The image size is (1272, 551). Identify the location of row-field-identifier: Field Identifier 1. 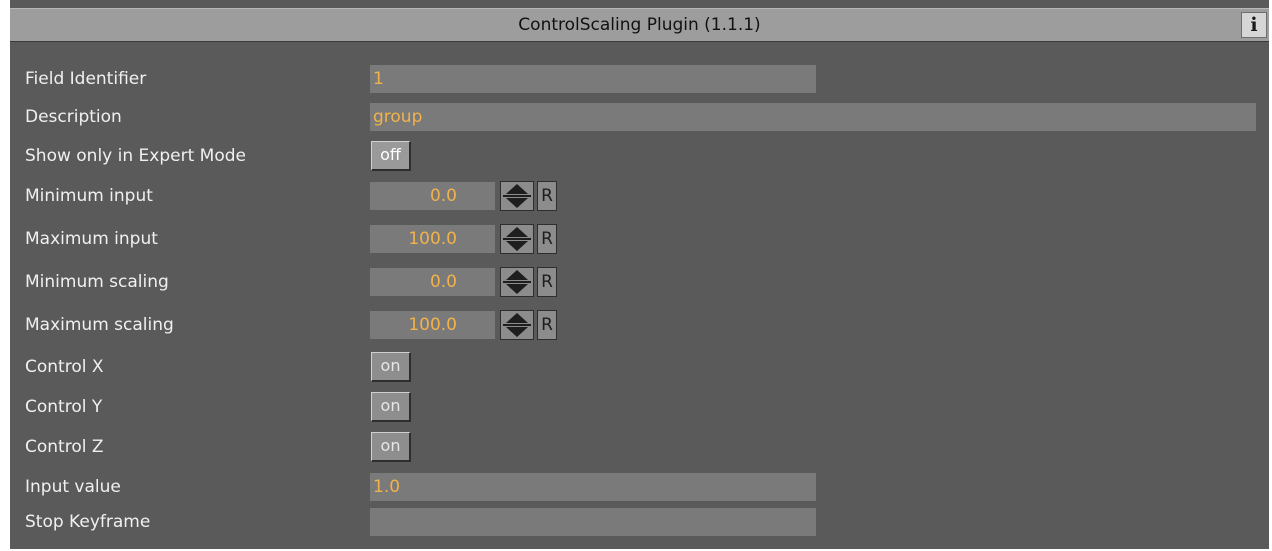
(639, 79).